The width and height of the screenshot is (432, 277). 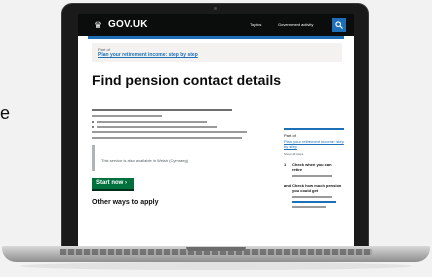 I want to click on laptop-shadow, so click(x=216, y=266).